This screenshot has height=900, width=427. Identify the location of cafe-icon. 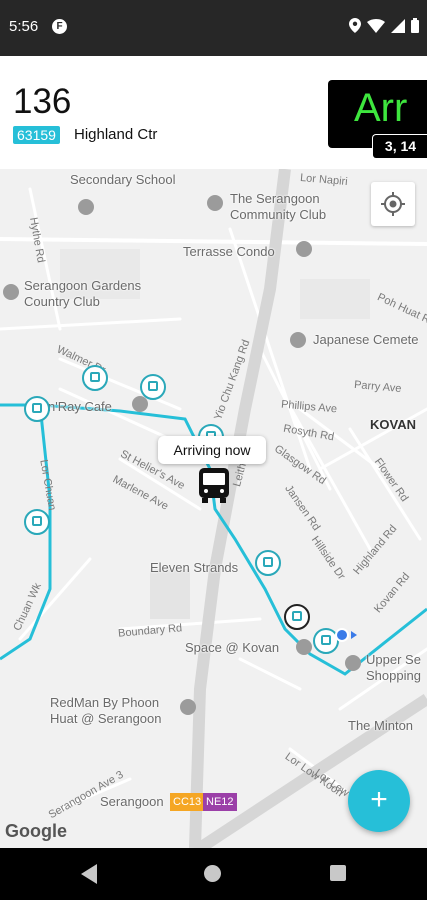
(140, 404).